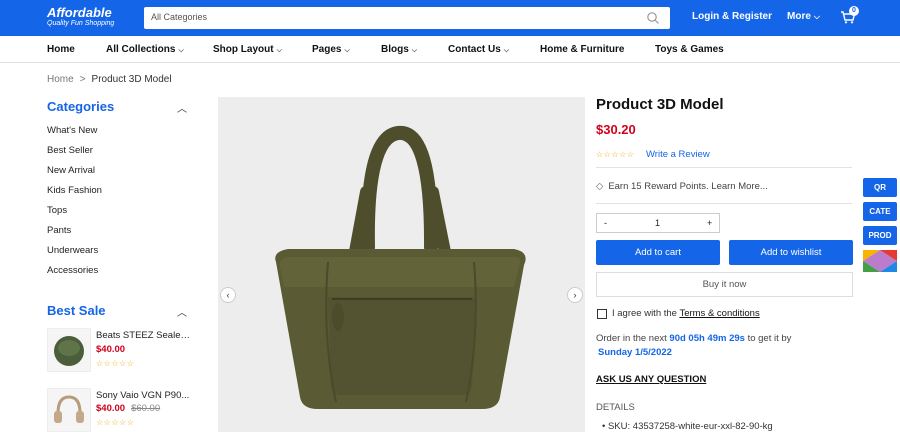 The image size is (900, 432). What do you see at coordinates (799, 16) in the screenshot?
I see `more-label: More` at bounding box center [799, 16].